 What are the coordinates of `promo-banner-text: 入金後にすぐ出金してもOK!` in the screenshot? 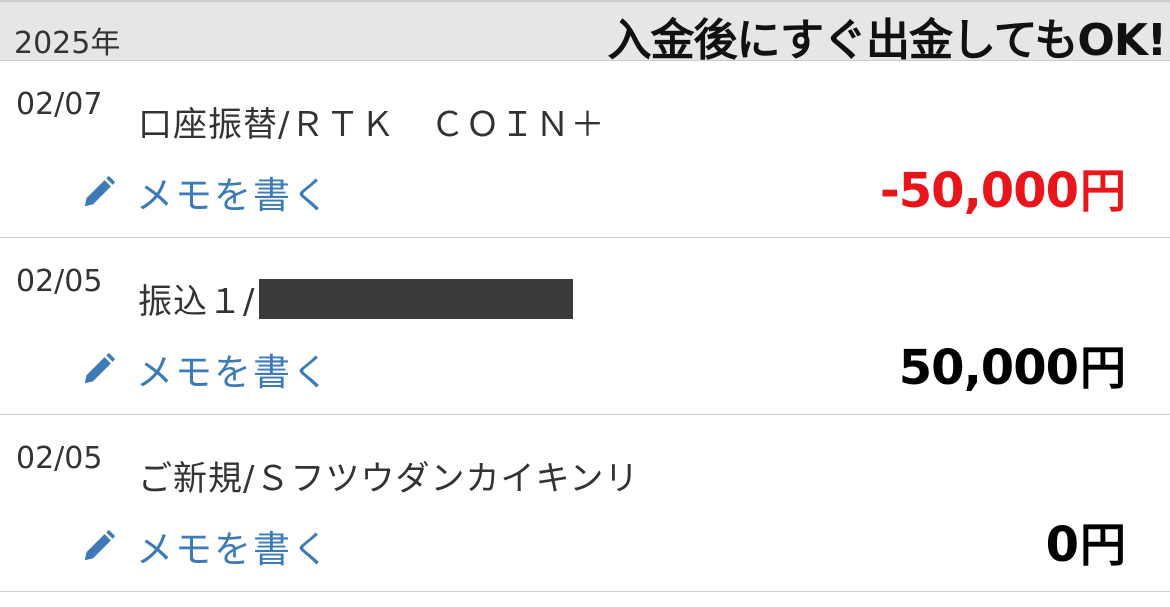 It's located at (887, 40).